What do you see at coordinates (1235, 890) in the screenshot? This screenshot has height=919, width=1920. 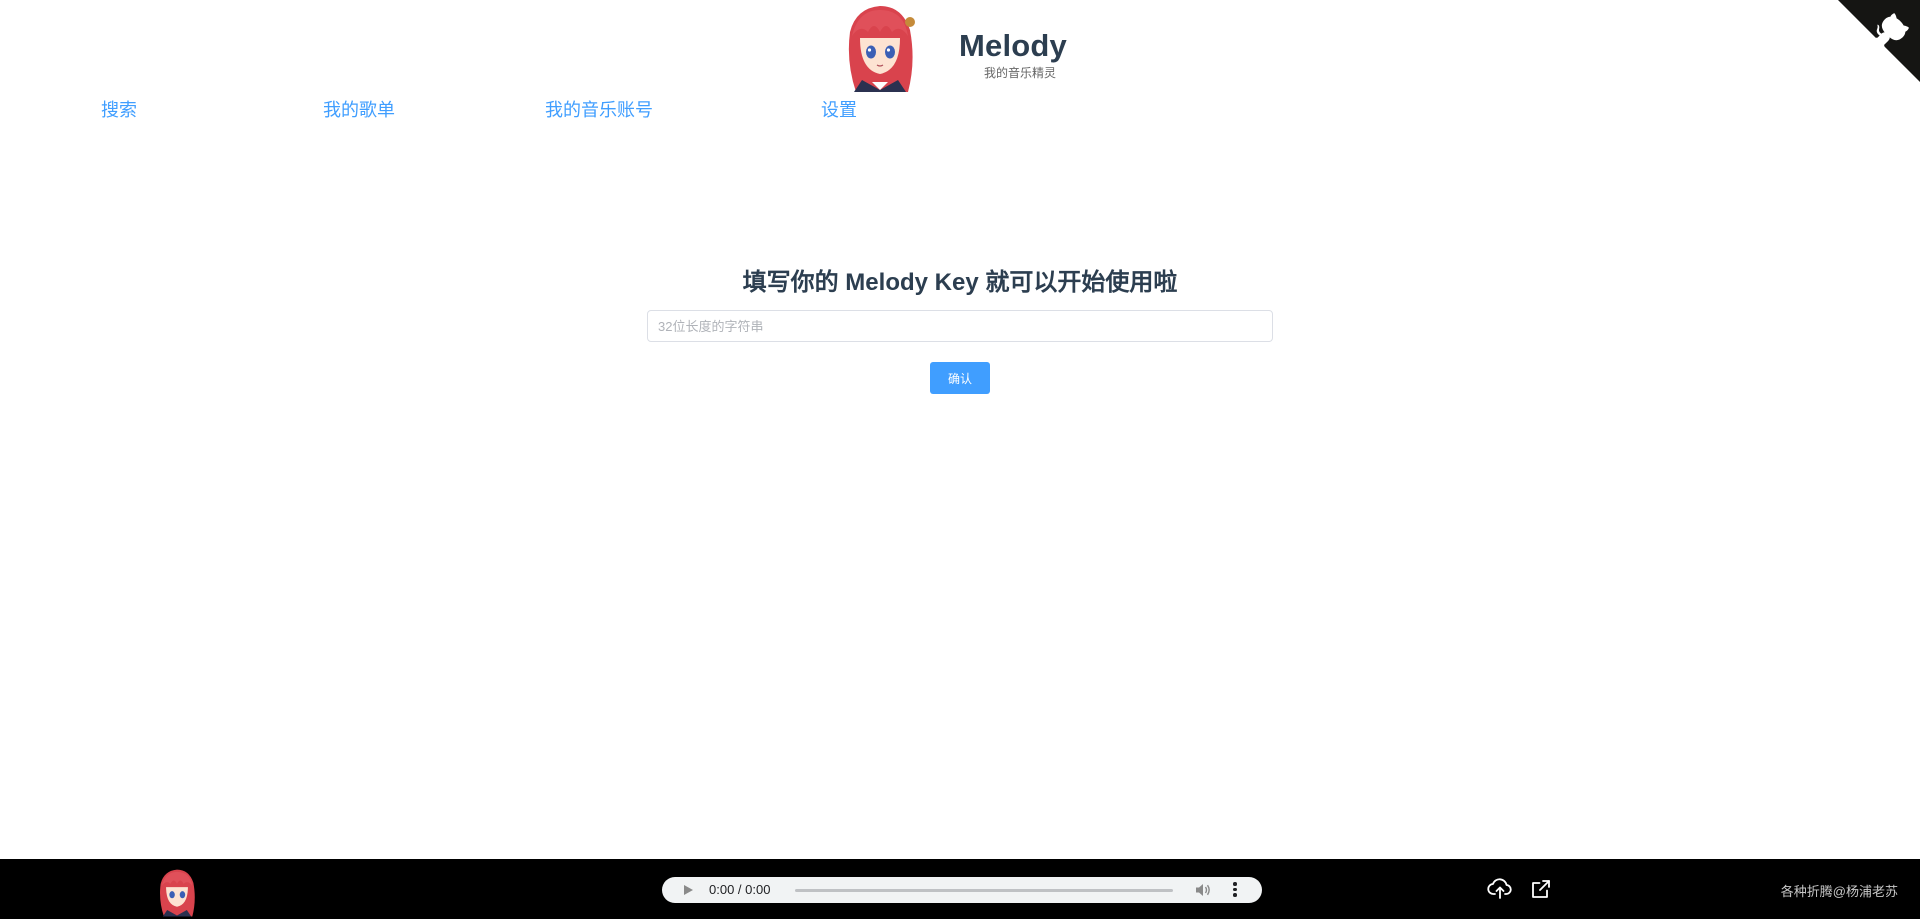 I see `more-vertical-icon` at bounding box center [1235, 890].